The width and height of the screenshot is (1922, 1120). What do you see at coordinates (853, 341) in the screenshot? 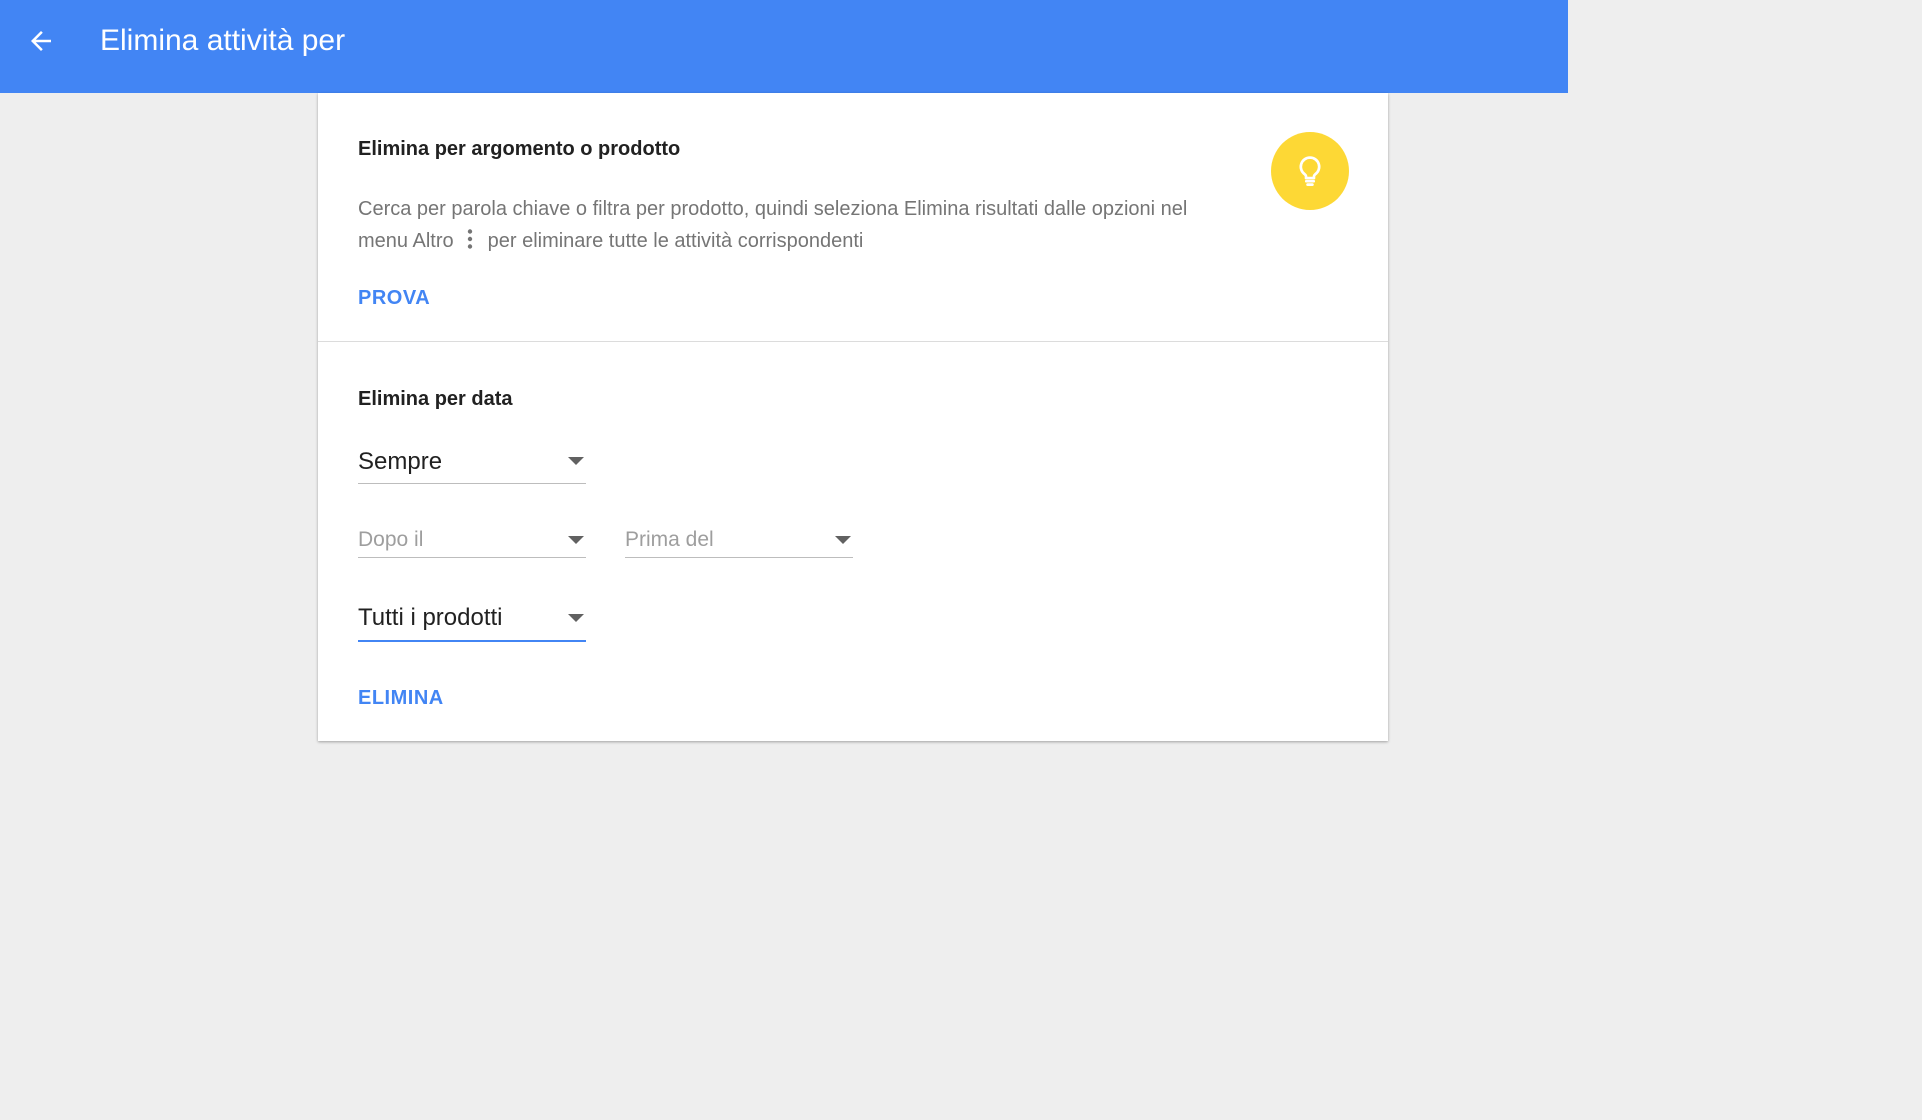
I see `section-divider` at bounding box center [853, 341].